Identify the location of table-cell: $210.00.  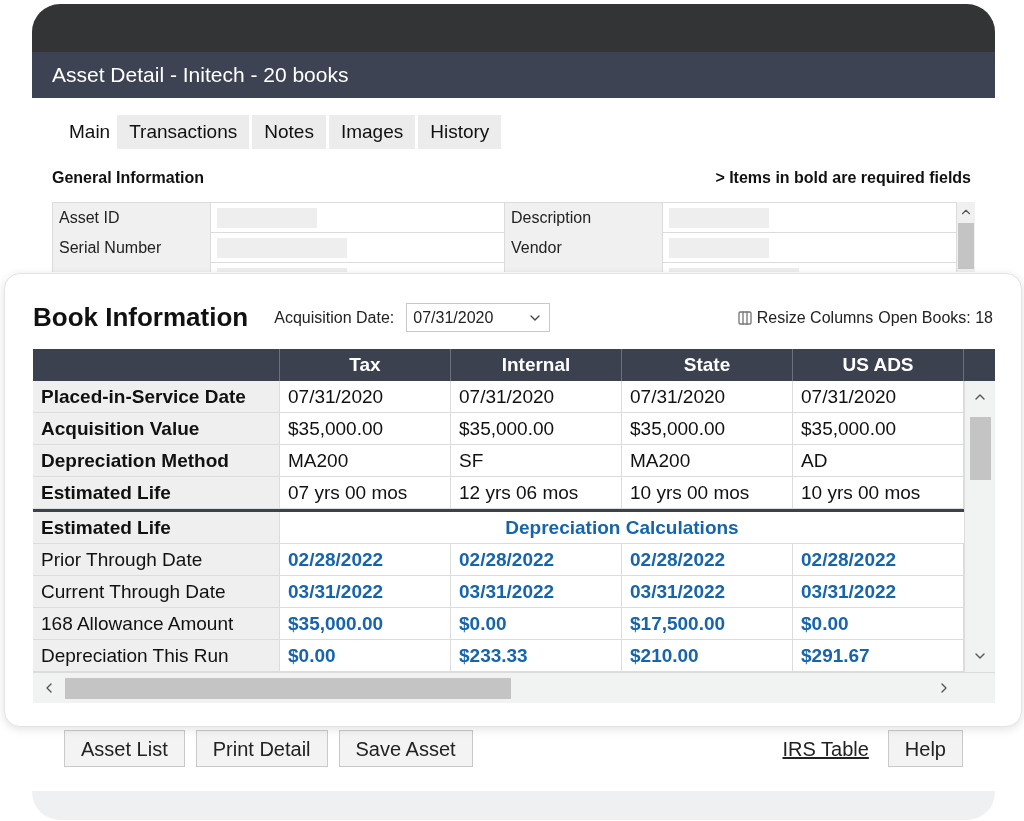
(707, 655).